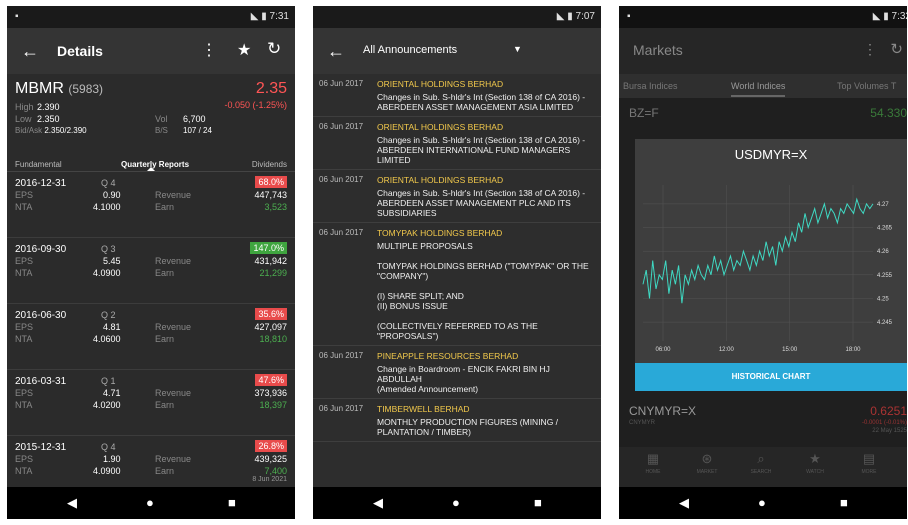 The height and width of the screenshot is (525, 908). Describe the element at coordinates (112, 459) in the screenshot. I see `eps-value: 1.90` at that location.